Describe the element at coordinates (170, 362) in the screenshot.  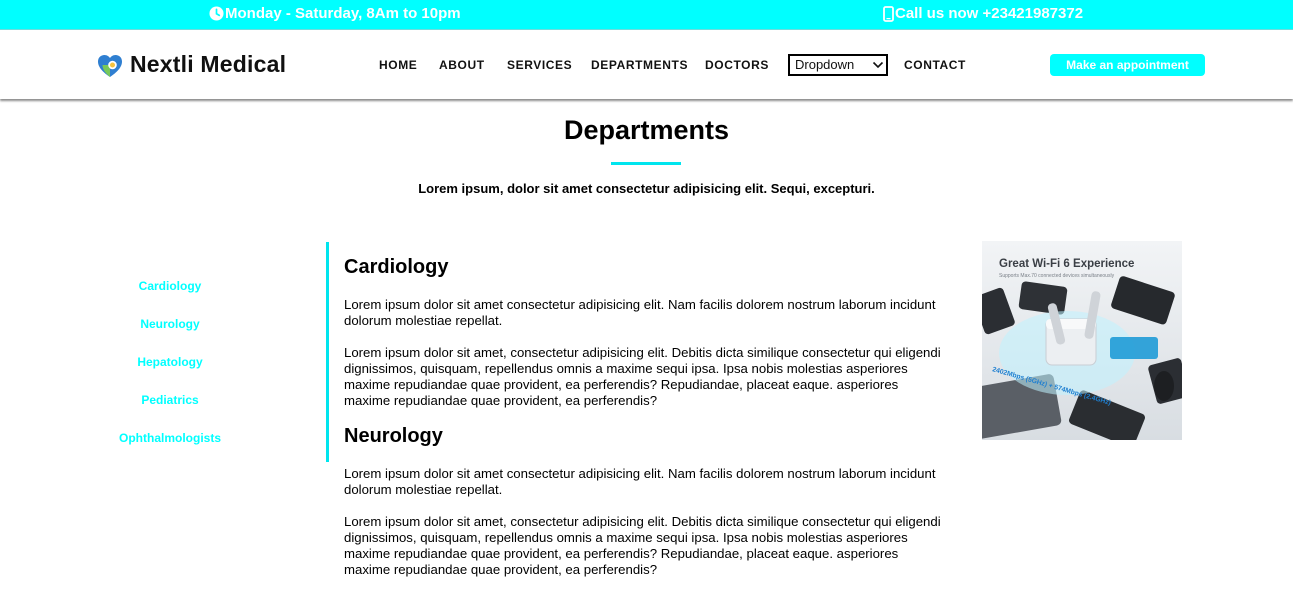
I see `department-tab-hepatology: Hepatology` at that location.